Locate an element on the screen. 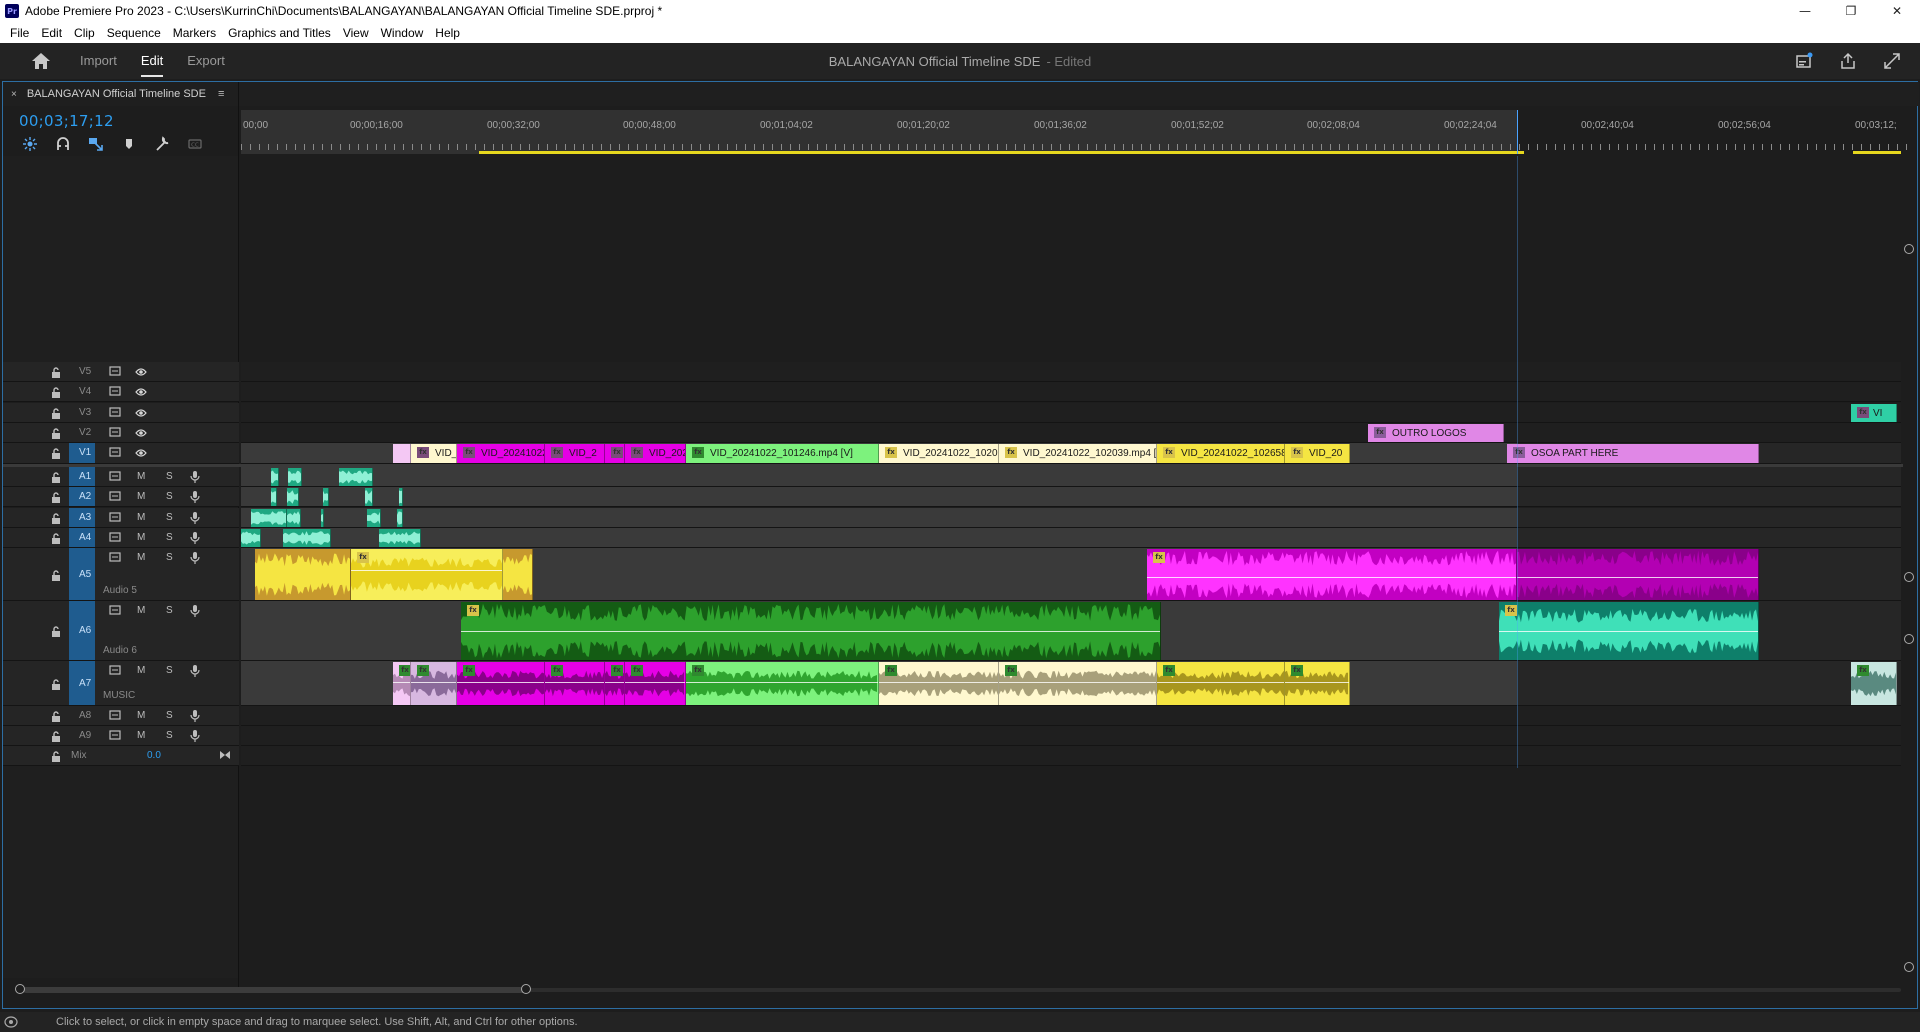  track-header-v4: V4 is located at coordinates (121, 392).